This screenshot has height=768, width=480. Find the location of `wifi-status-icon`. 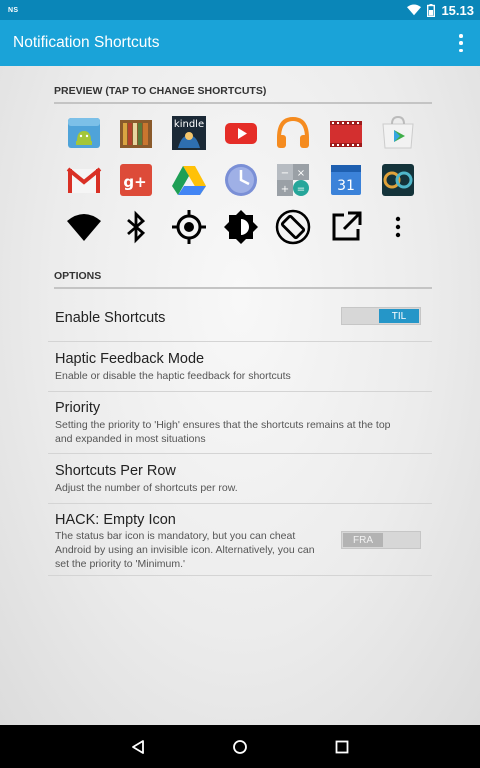

wifi-status-icon is located at coordinates (414, 10).